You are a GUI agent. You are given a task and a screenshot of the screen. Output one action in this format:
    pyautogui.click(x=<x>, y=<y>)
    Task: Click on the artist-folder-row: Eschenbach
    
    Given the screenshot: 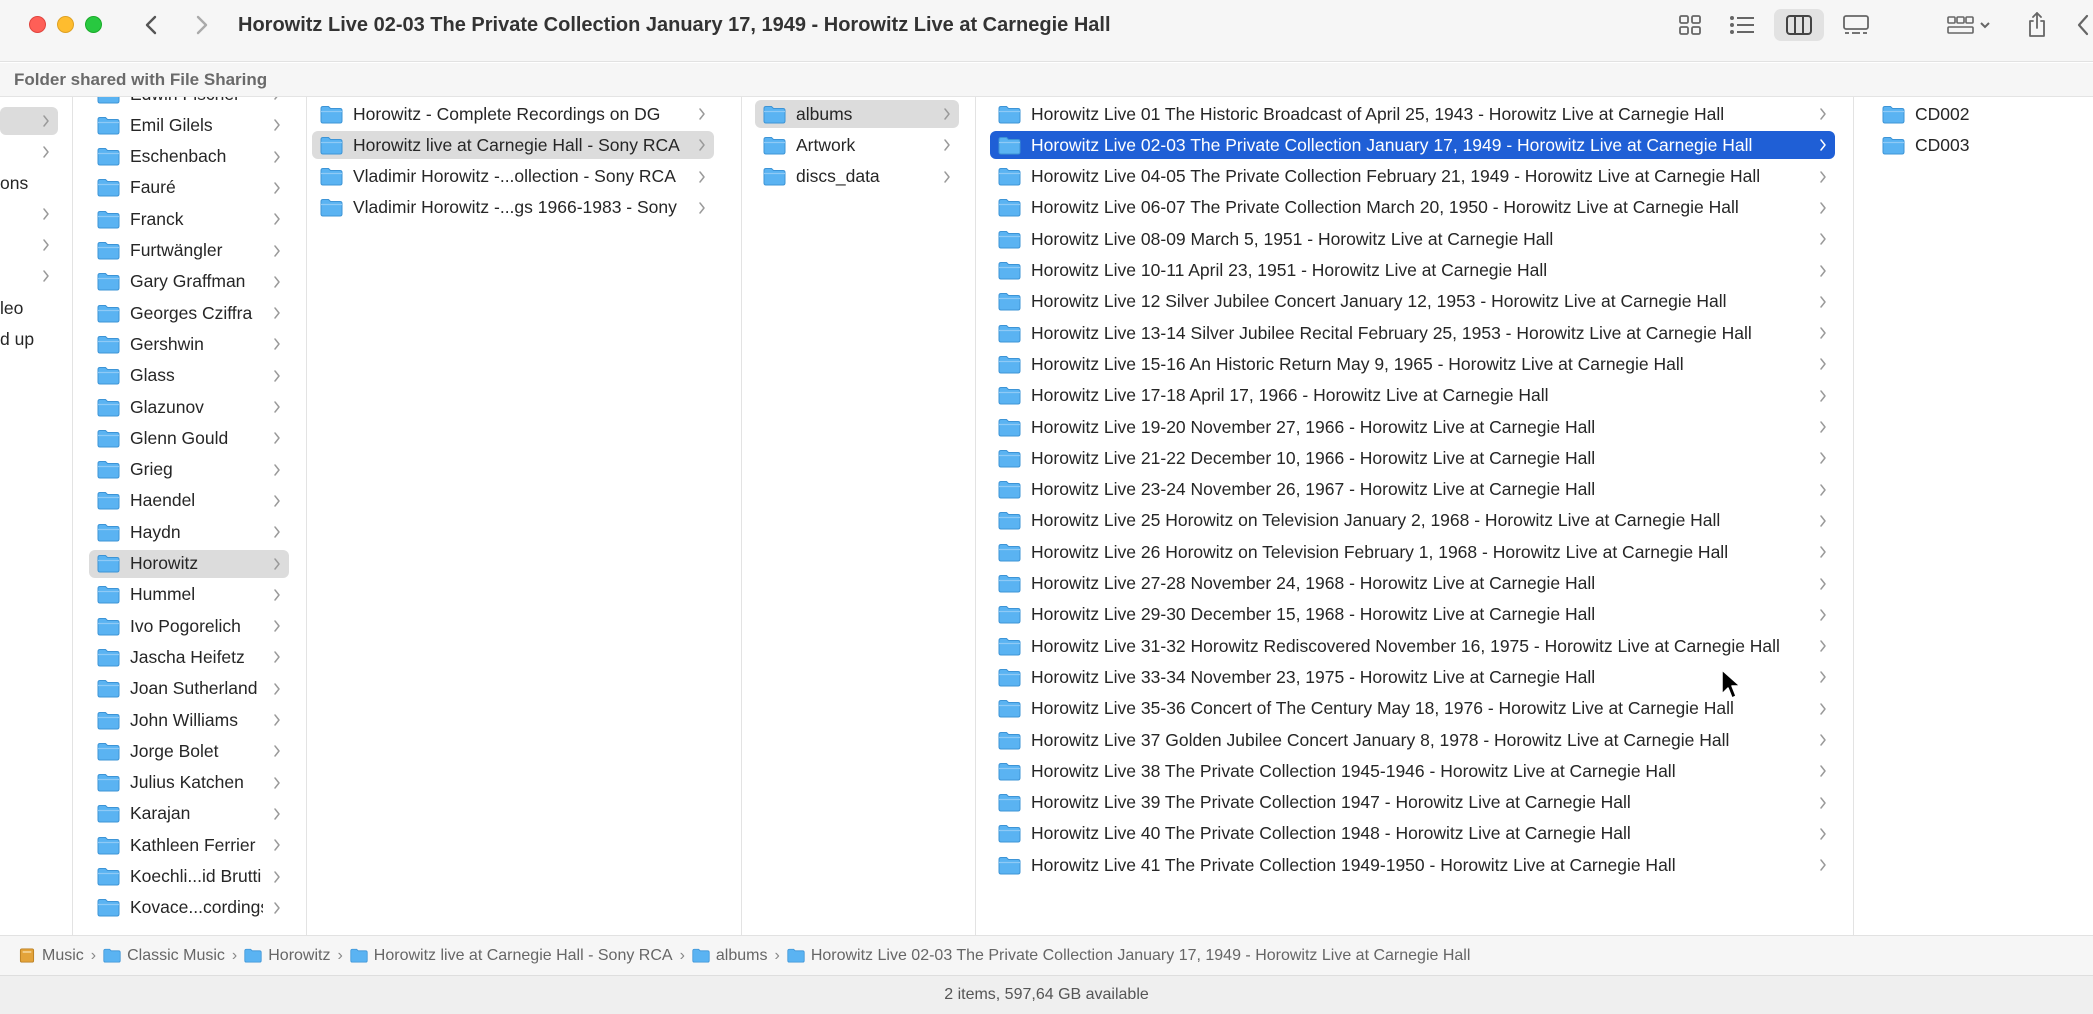 What is the action you would take?
    pyautogui.click(x=189, y=157)
    